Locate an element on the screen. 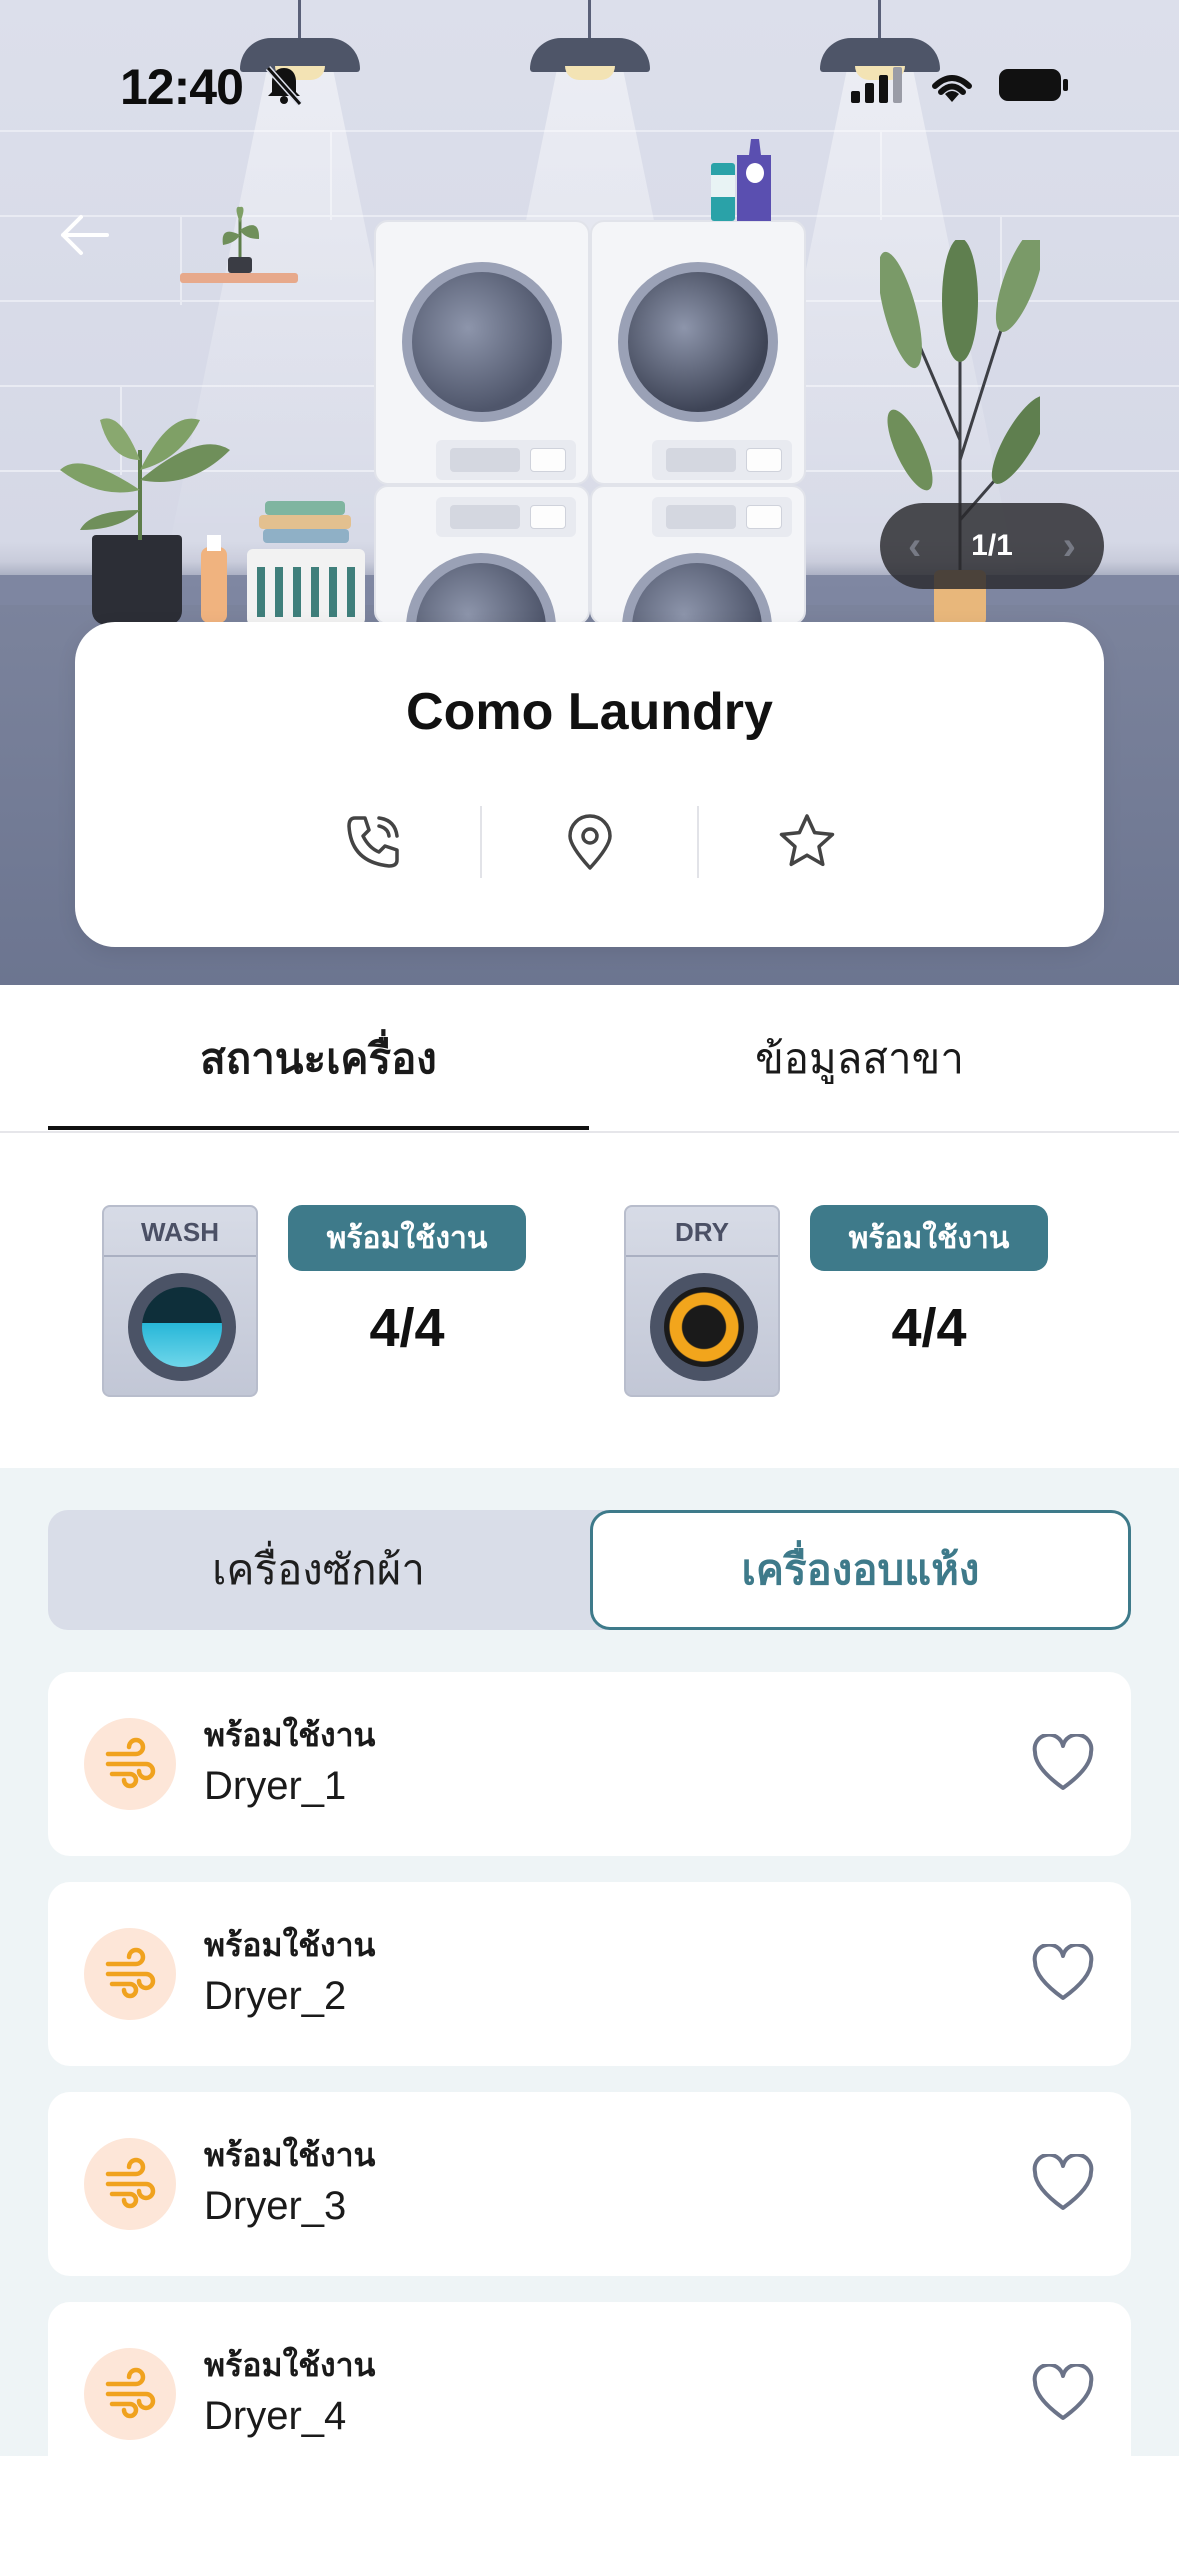 This screenshot has height=2556, width=1179. machine-name: Dryer_3 is located at coordinates (275, 2206).